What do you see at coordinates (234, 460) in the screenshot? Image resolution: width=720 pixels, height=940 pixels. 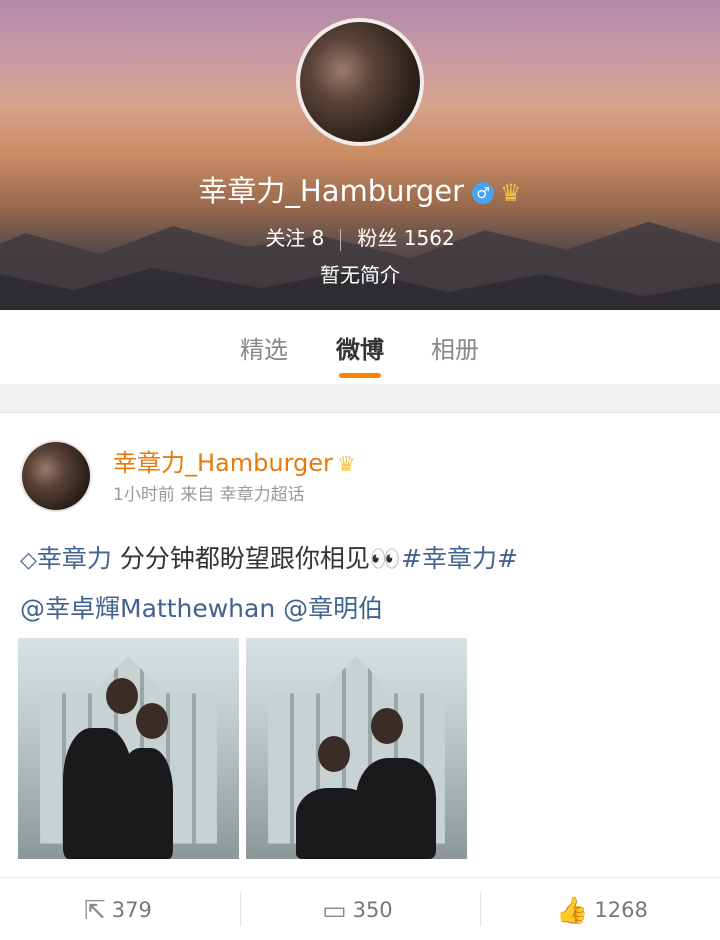 I see `post-author: 幸章力_Hamburger ♛` at bounding box center [234, 460].